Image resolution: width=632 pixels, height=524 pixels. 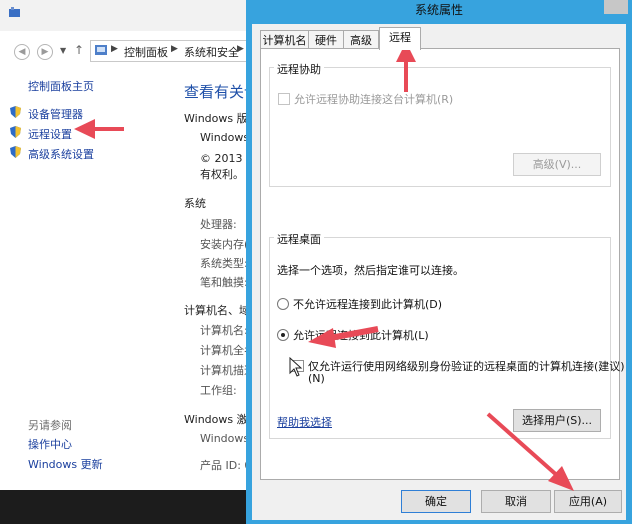 What do you see at coordinates (22, 52) in the screenshot?
I see `back-arrow-icon: ◀` at bounding box center [22, 52].